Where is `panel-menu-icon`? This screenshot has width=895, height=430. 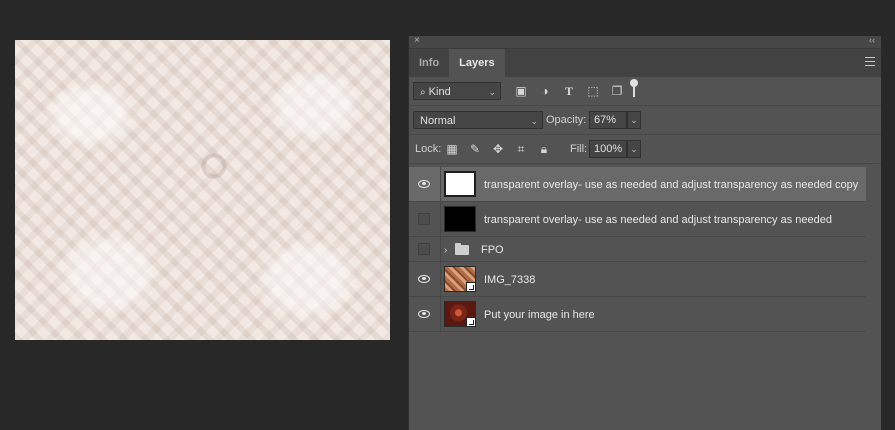 panel-menu-icon is located at coordinates (870, 63).